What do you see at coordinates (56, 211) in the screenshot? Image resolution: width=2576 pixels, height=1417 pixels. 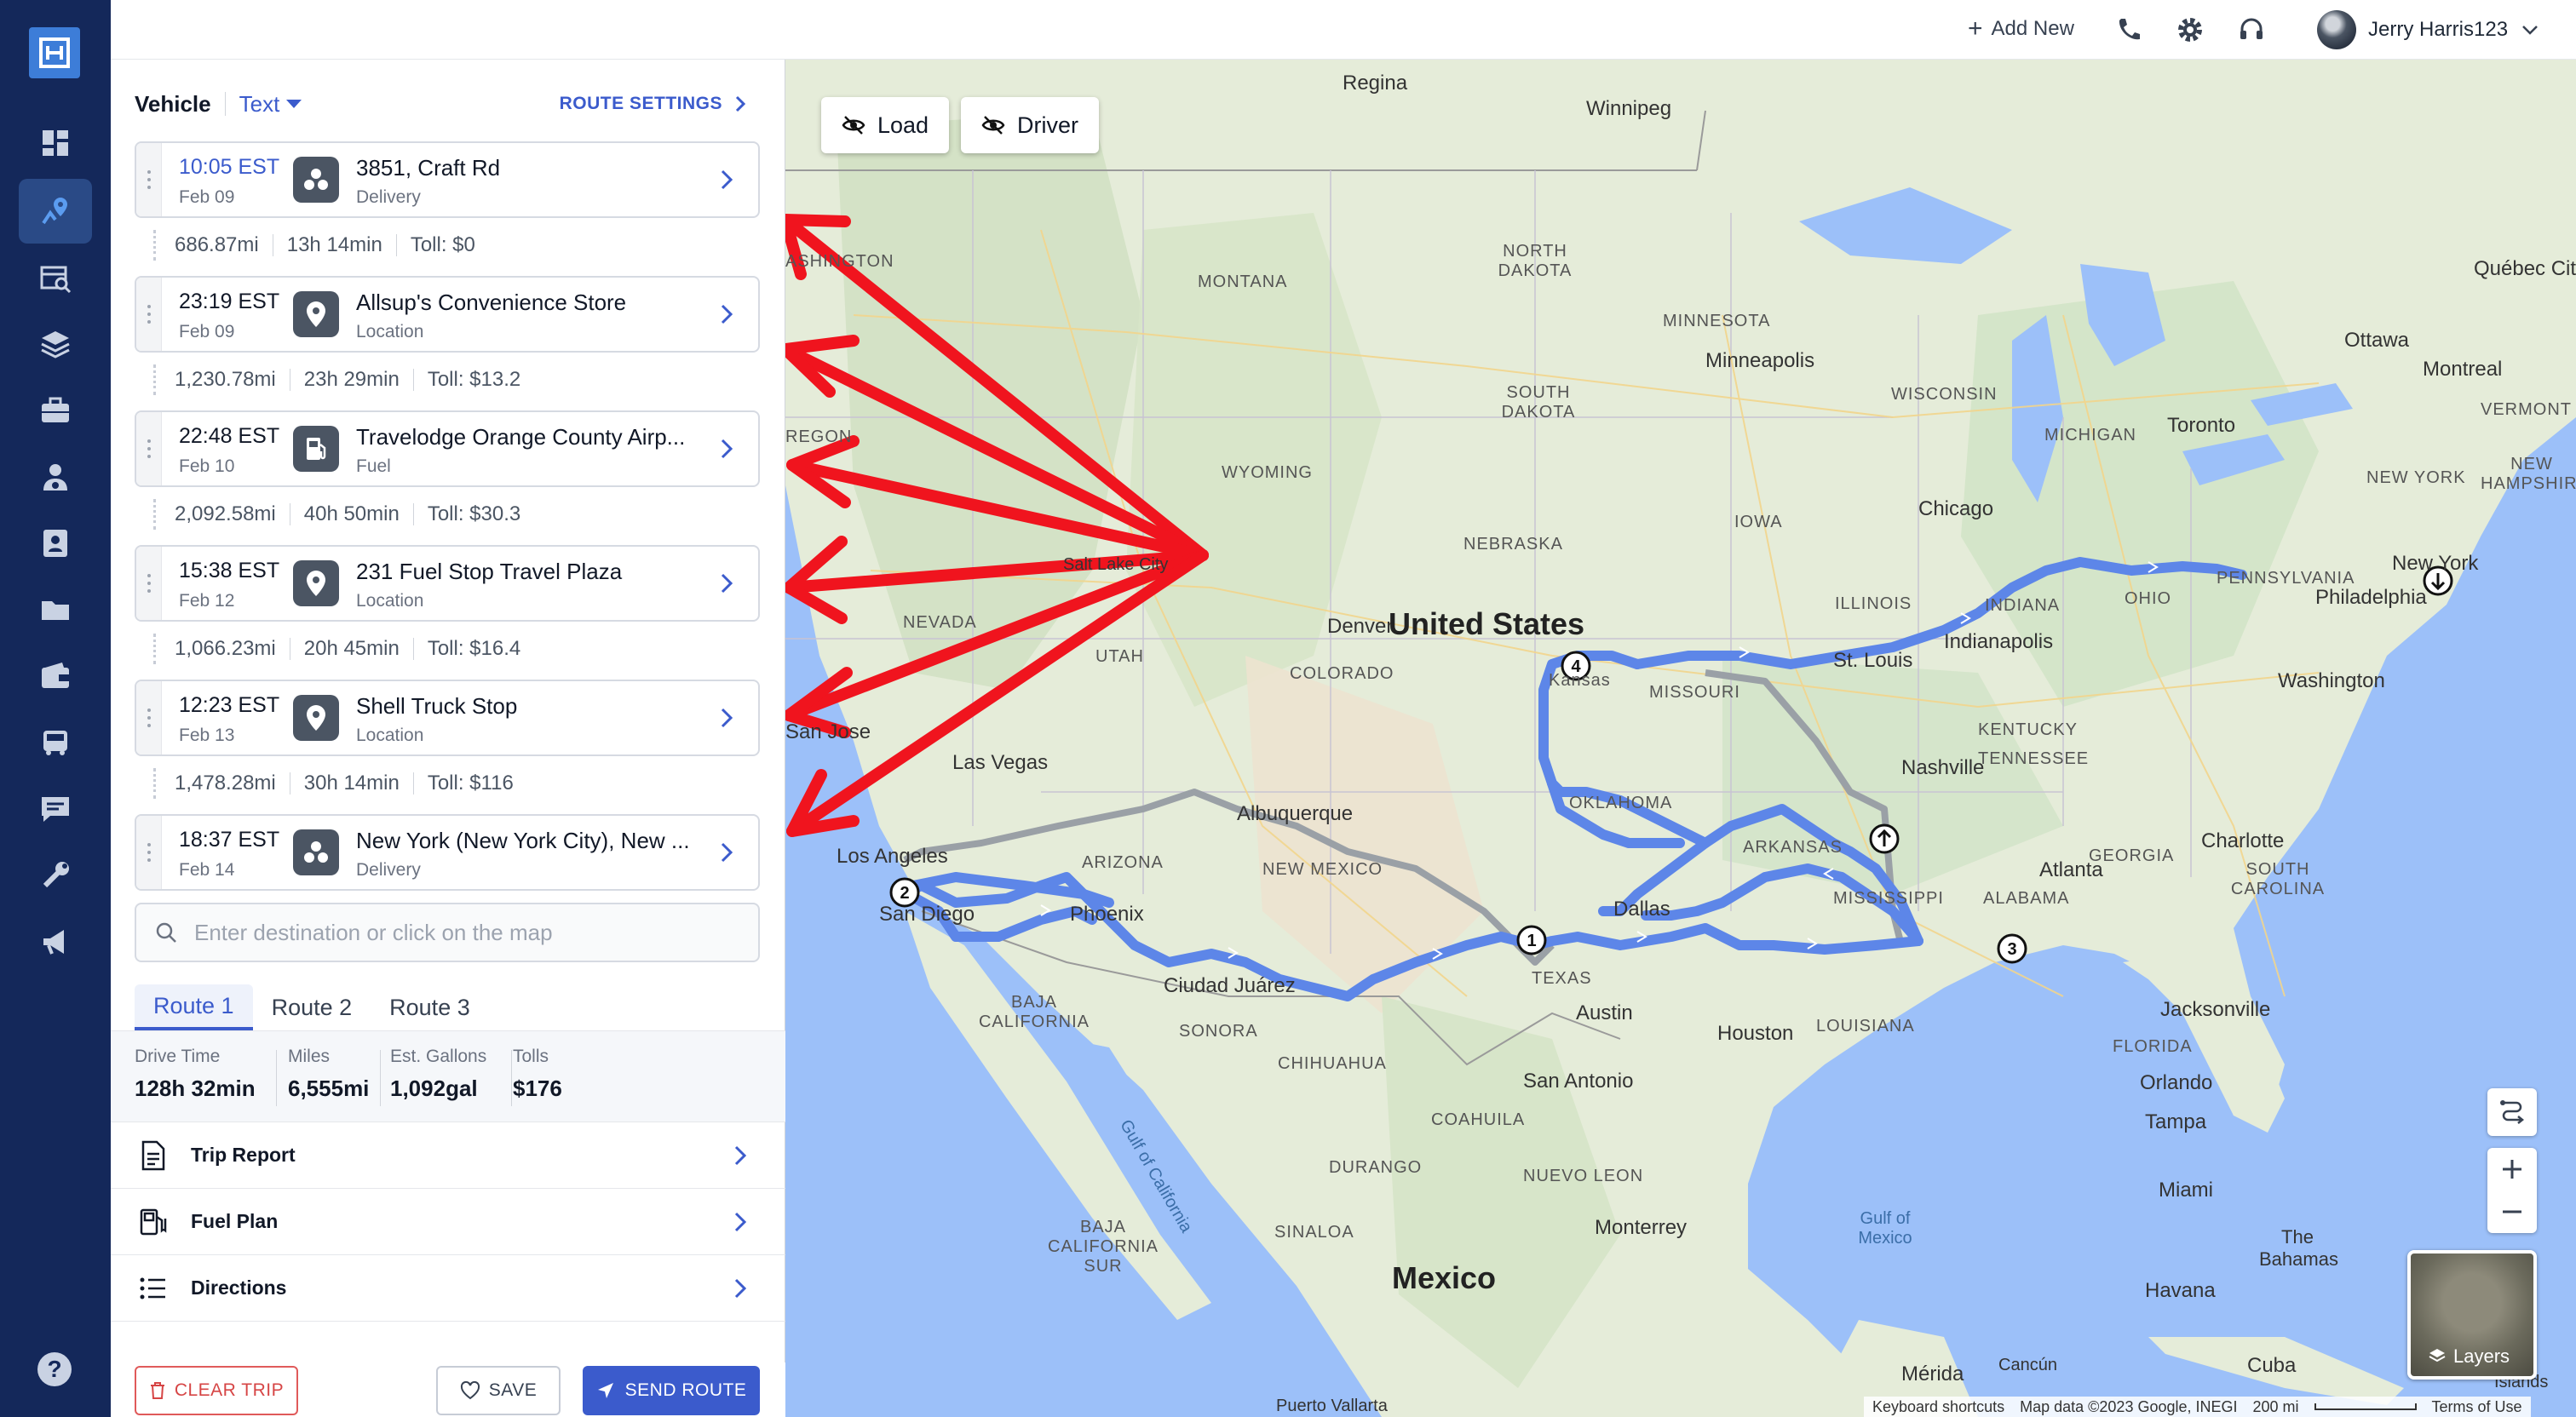 I see `nav-route-planner-icon` at bounding box center [56, 211].